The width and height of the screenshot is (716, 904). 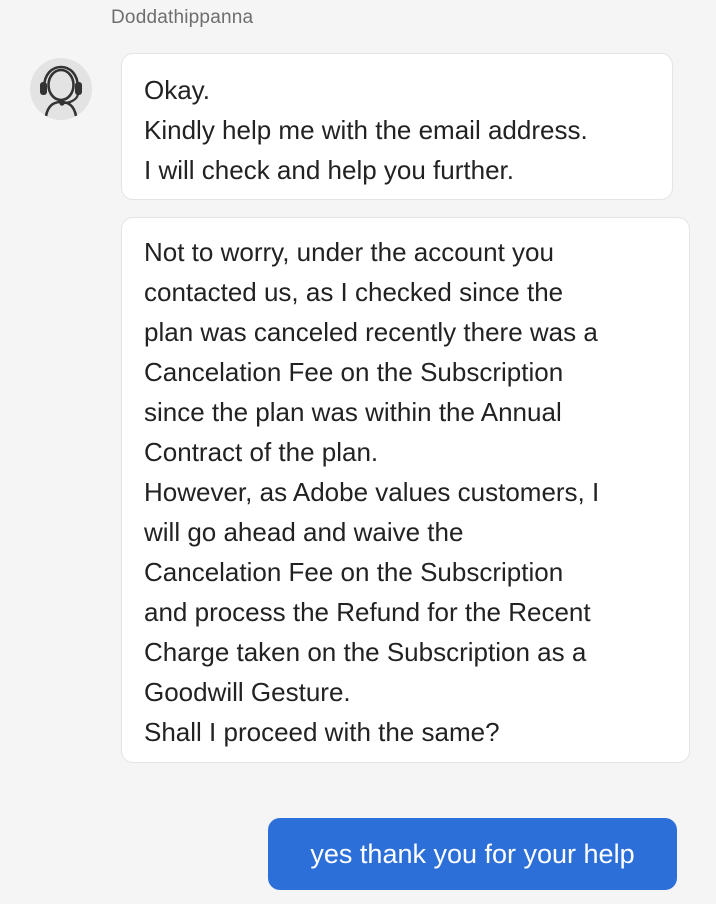 I want to click on agent-name: Doddathippanna, so click(x=182, y=17).